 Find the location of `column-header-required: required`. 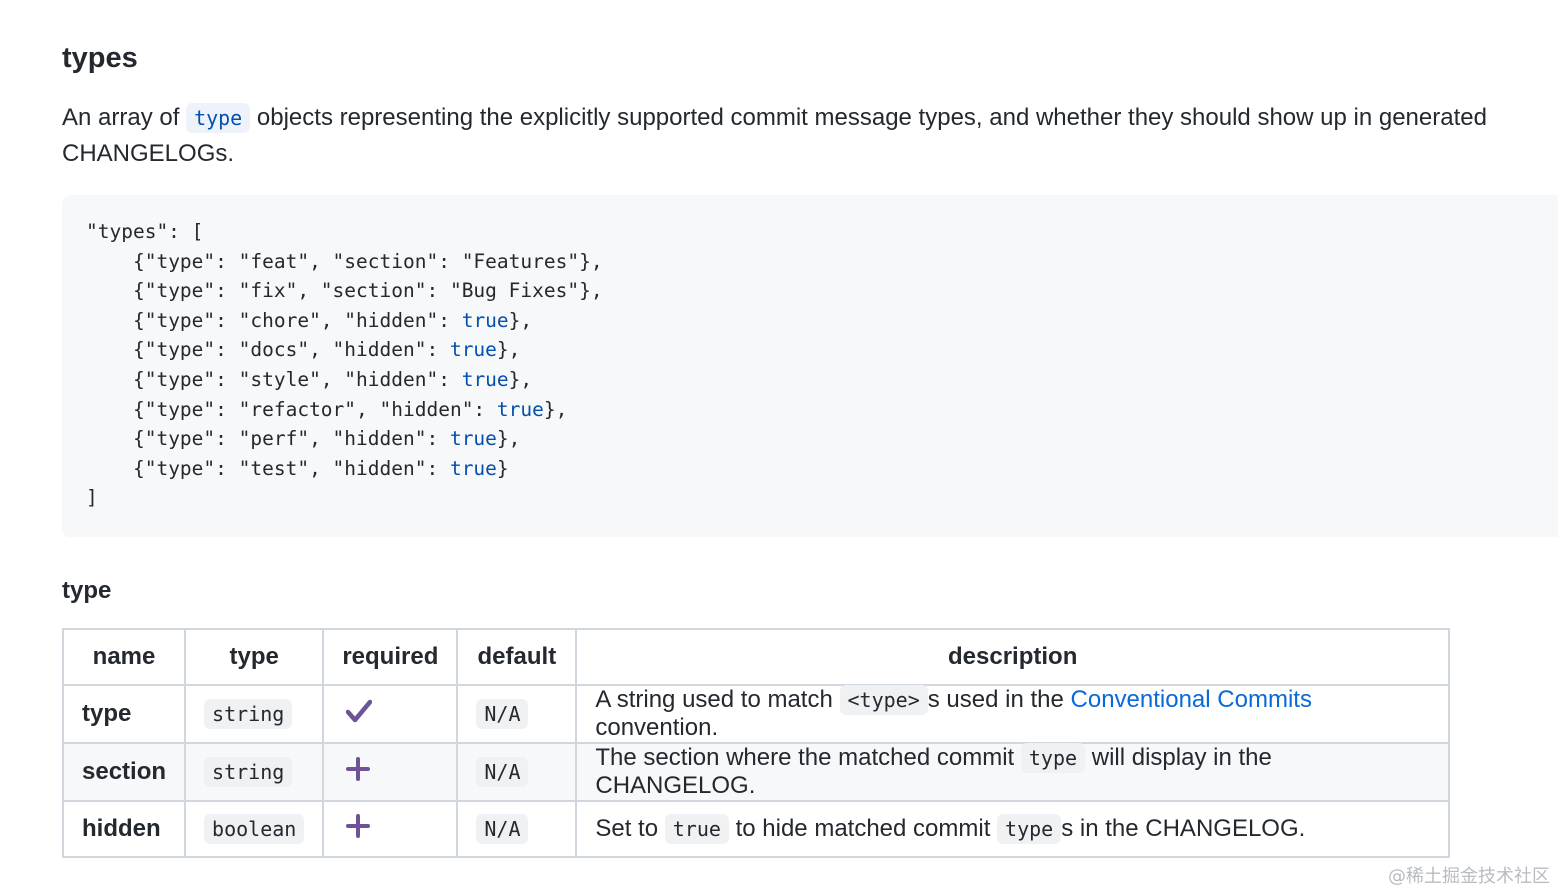

column-header-required: required is located at coordinates (390, 657).